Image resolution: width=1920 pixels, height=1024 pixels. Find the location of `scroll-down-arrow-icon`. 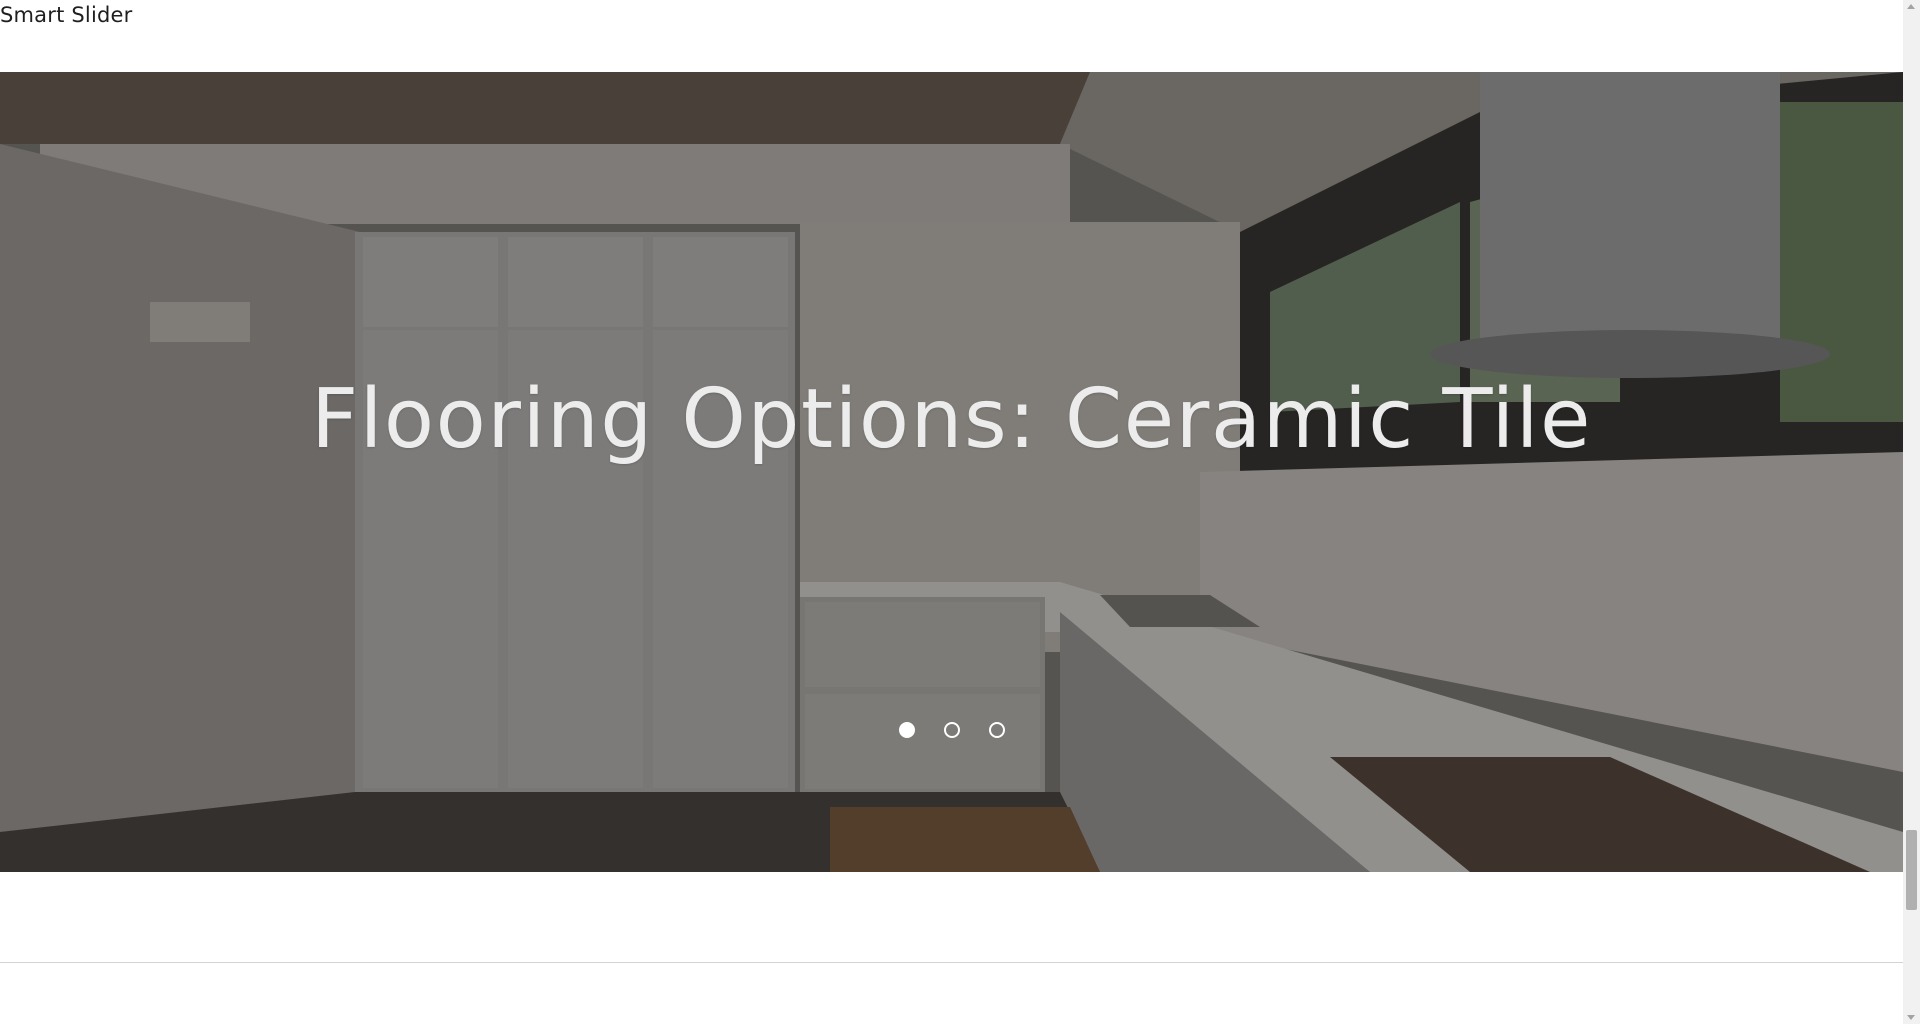

scroll-down-arrow-icon is located at coordinates (1911, 1017).